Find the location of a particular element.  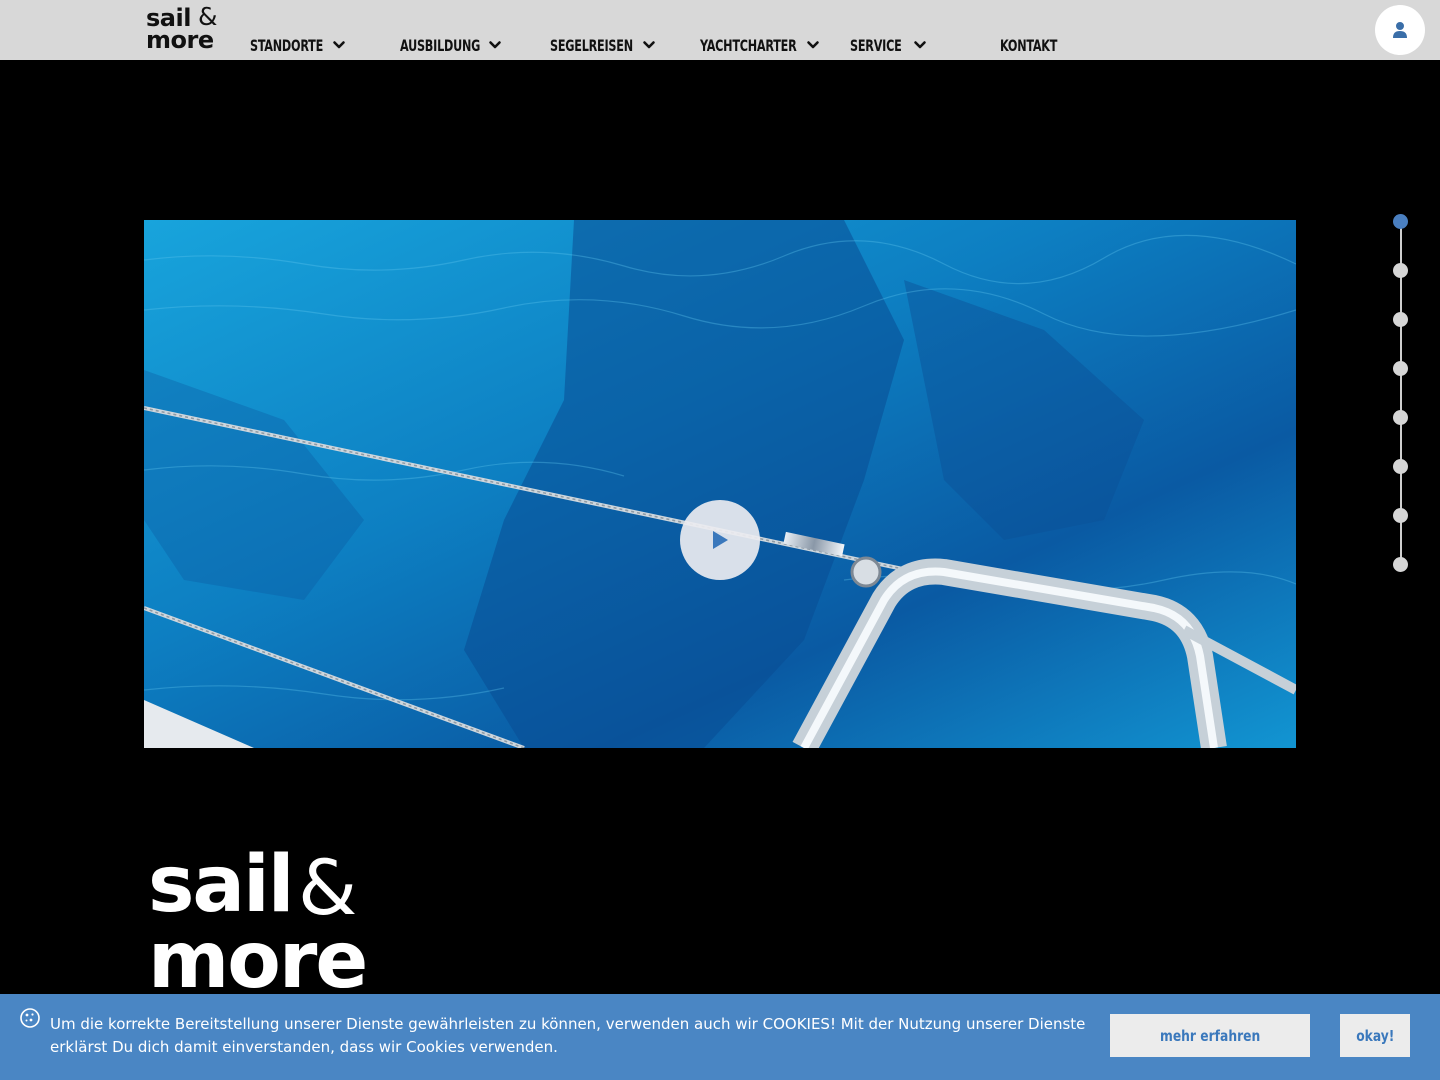

user-icon is located at coordinates (1400, 30).